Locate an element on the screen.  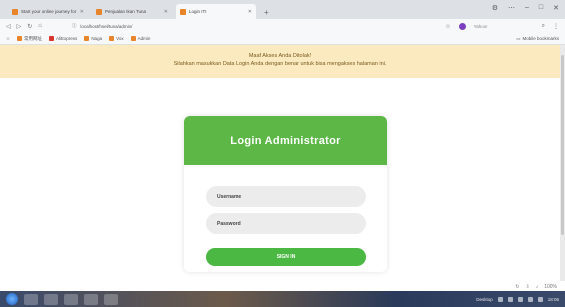
bookmark-item: 常用网址 is located at coordinates (29, 39).